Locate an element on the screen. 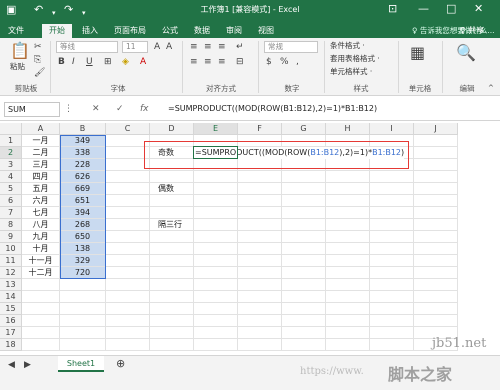 The height and width of the screenshot is (390, 500). name-box: SUM is located at coordinates (32, 109).